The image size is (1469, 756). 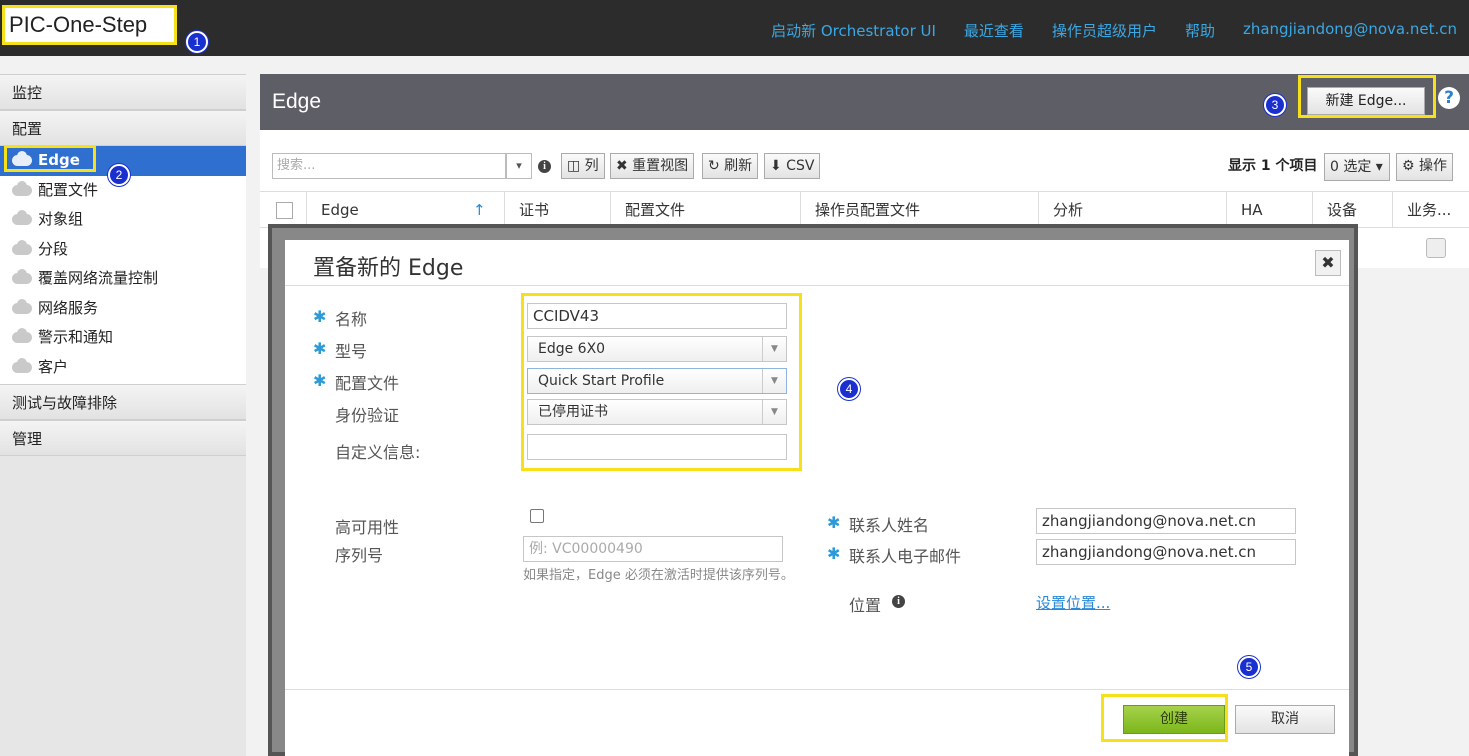 What do you see at coordinates (123, 368) in the screenshot?
I see `sidebar-item-customers: 客户` at bounding box center [123, 368].